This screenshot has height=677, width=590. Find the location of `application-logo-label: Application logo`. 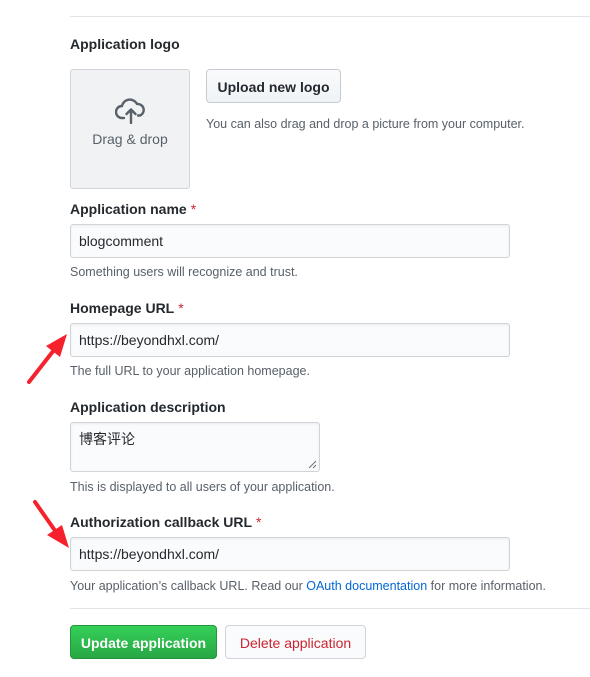

application-logo-label: Application logo is located at coordinates (125, 44).